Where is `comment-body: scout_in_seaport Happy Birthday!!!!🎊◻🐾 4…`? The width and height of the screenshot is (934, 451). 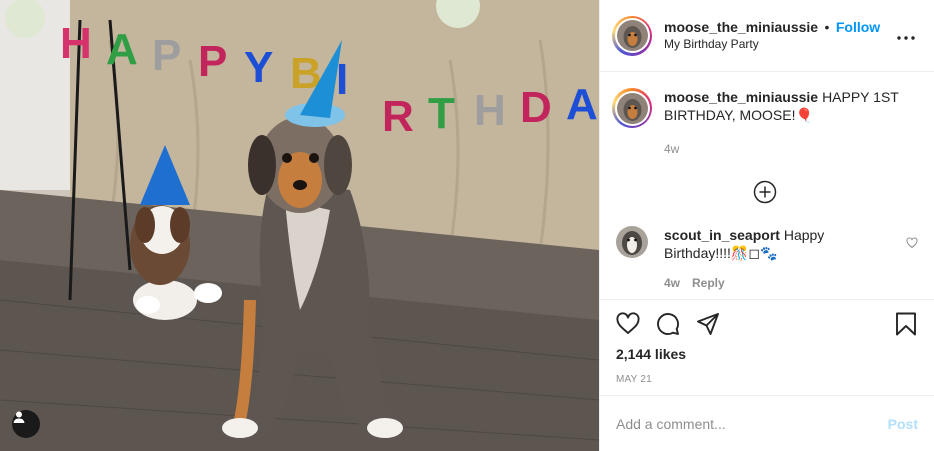 comment-body: scout_in_seaport Happy Birthday!!!!🎊◻🐾 4… is located at coordinates (791, 259).